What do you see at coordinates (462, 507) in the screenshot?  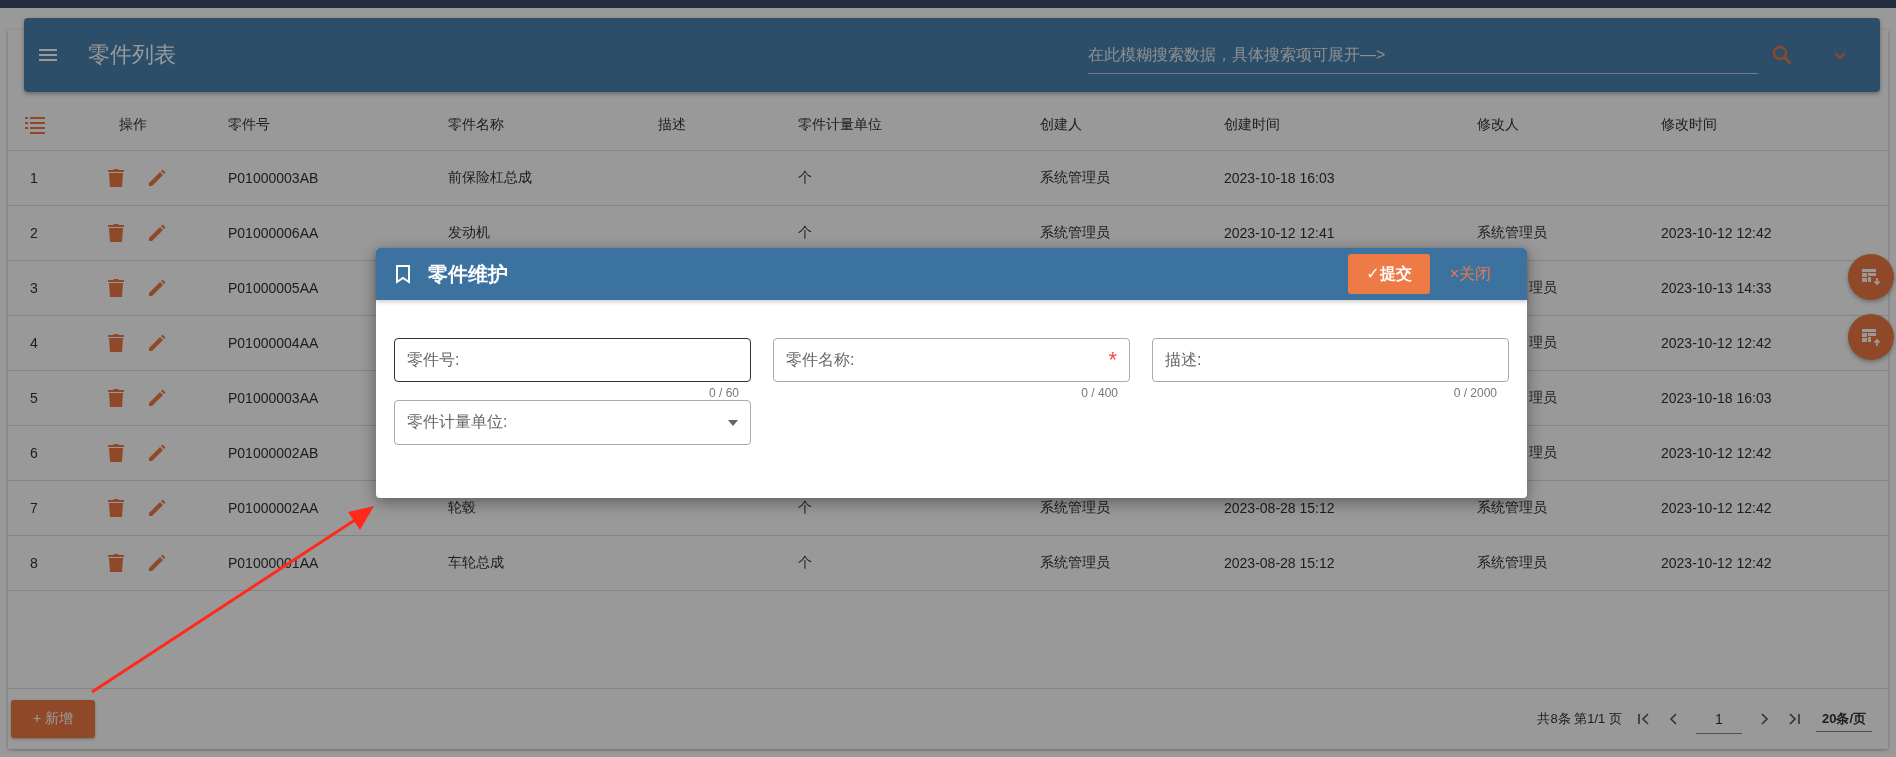 I see `table-cell: 轮毂` at bounding box center [462, 507].